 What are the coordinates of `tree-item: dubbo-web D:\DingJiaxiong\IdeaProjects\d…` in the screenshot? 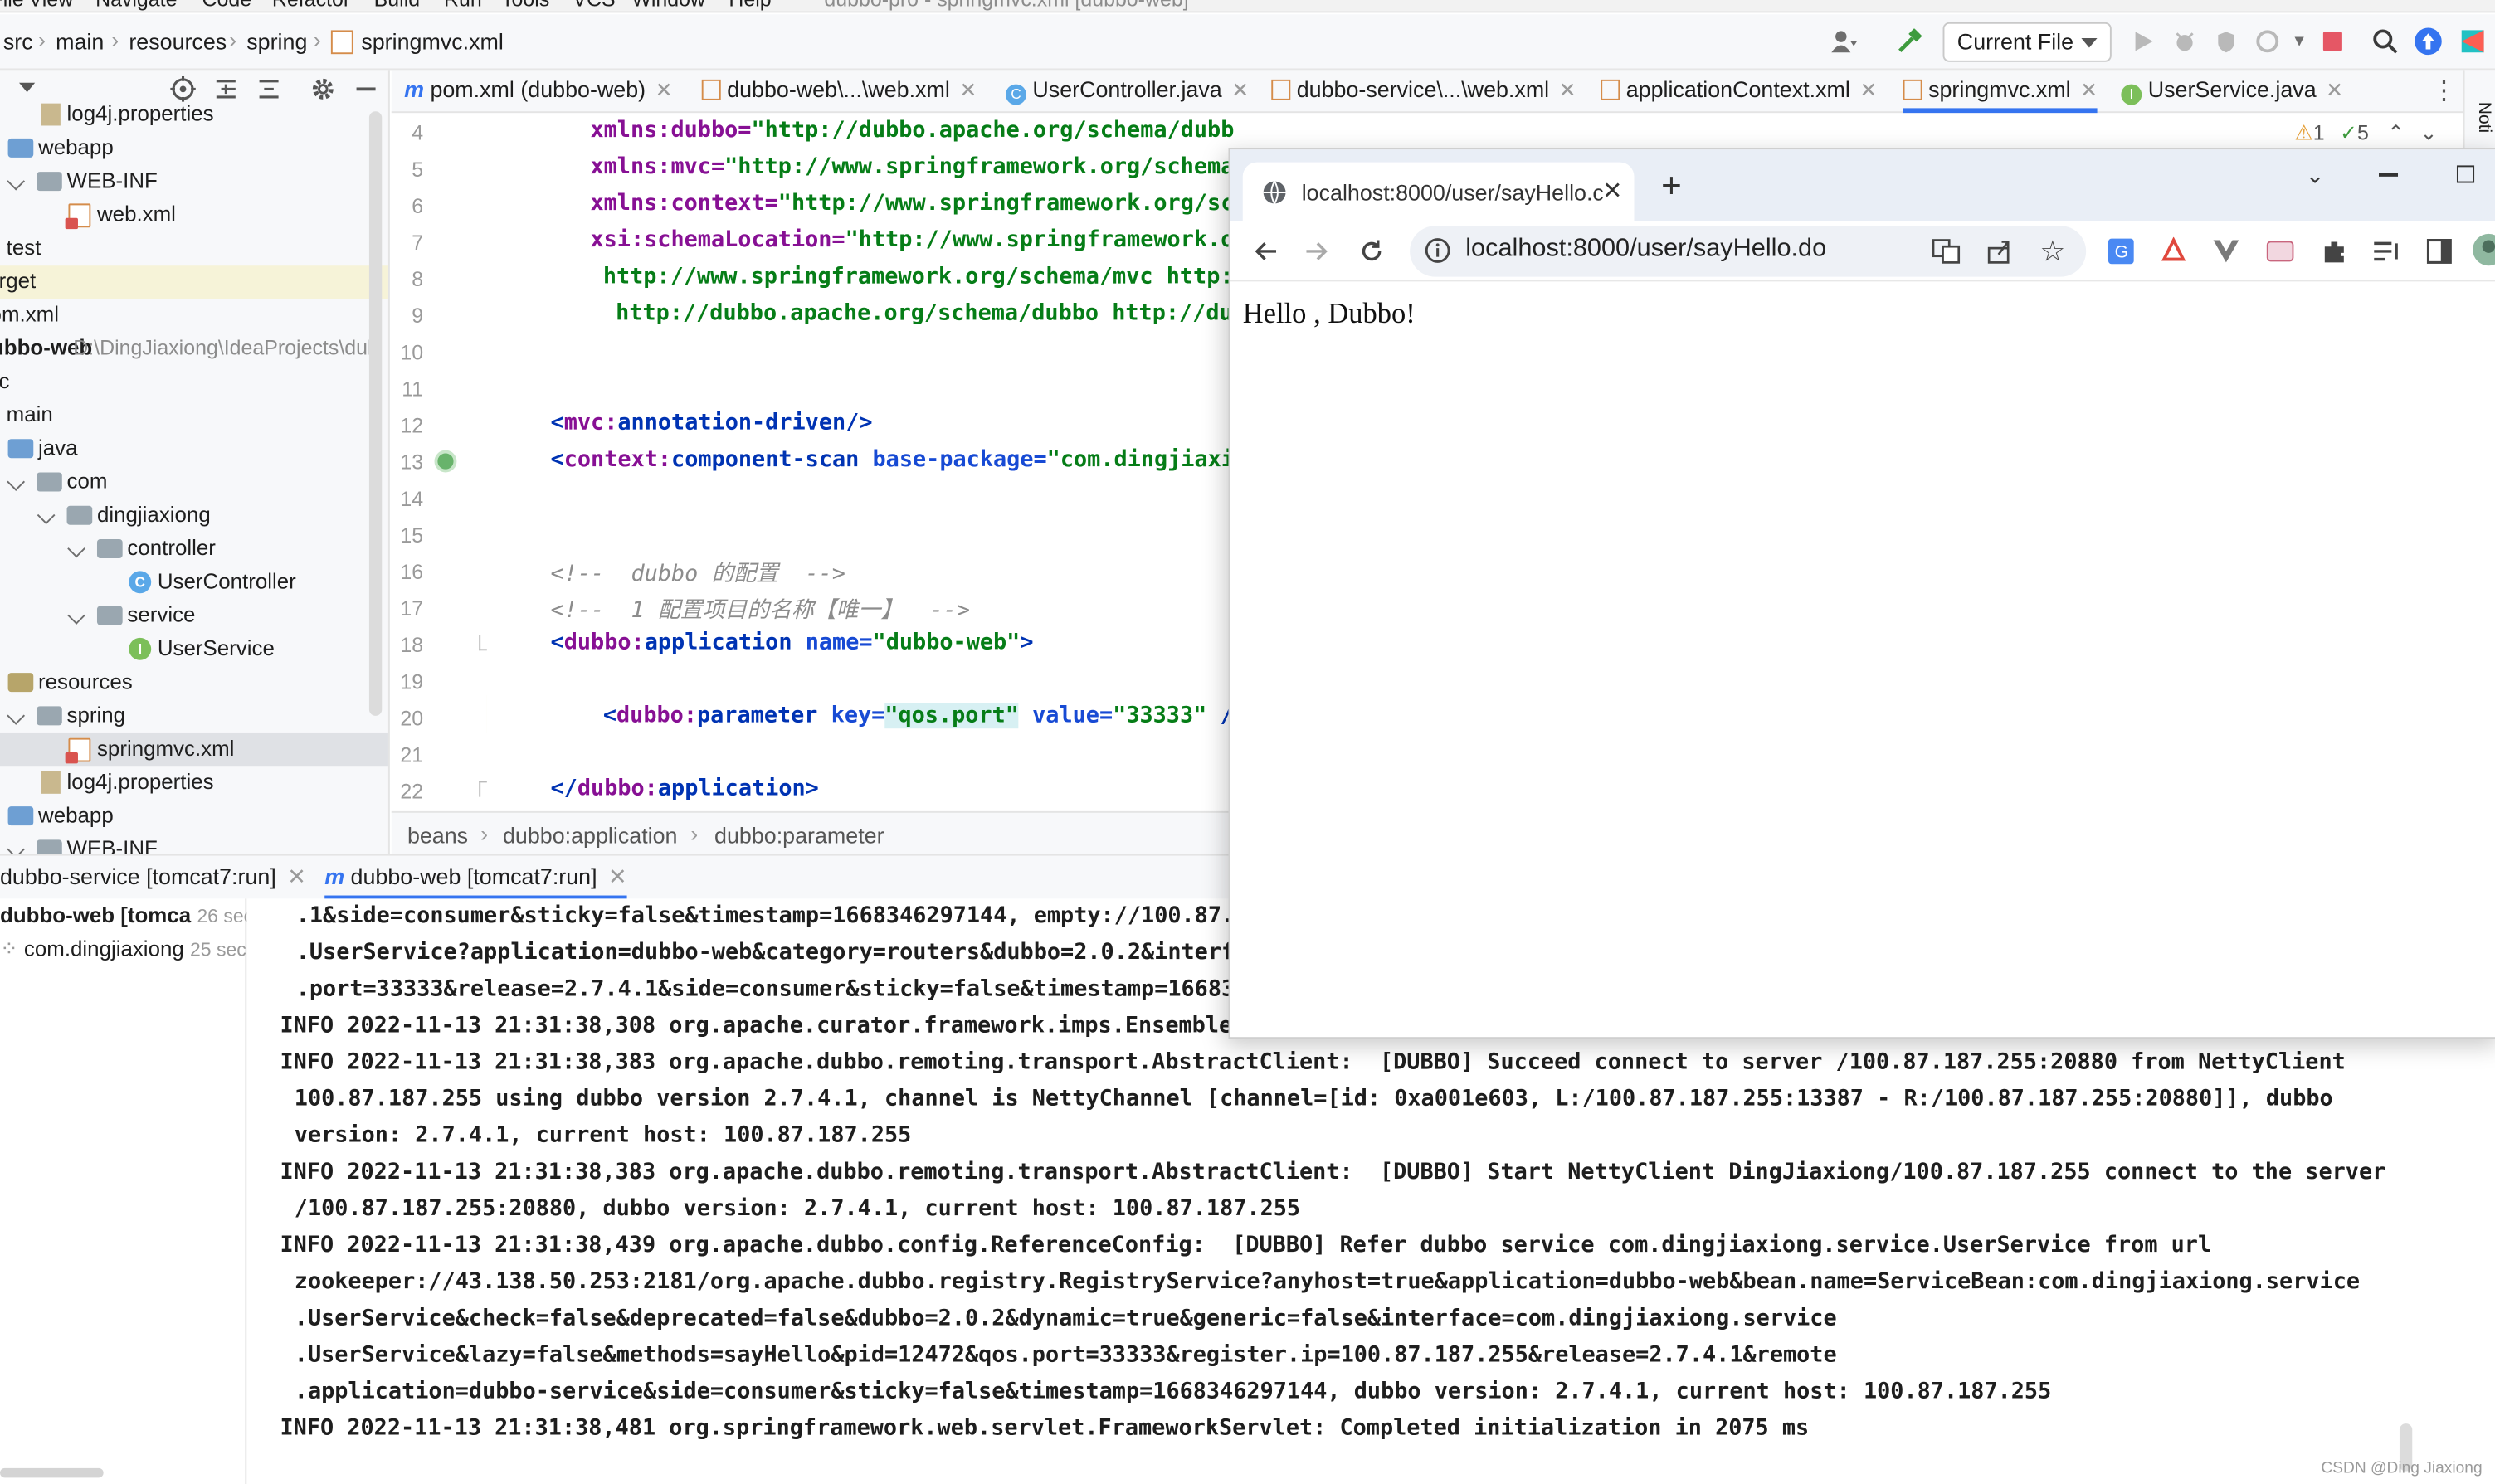 It's located at (194, 350).